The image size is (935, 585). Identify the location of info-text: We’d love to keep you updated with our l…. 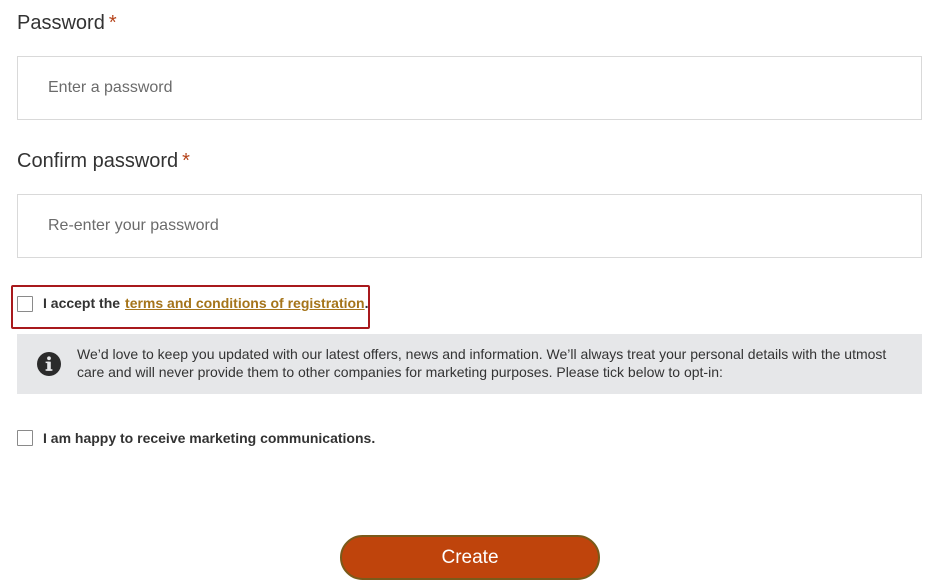
(482, 363).